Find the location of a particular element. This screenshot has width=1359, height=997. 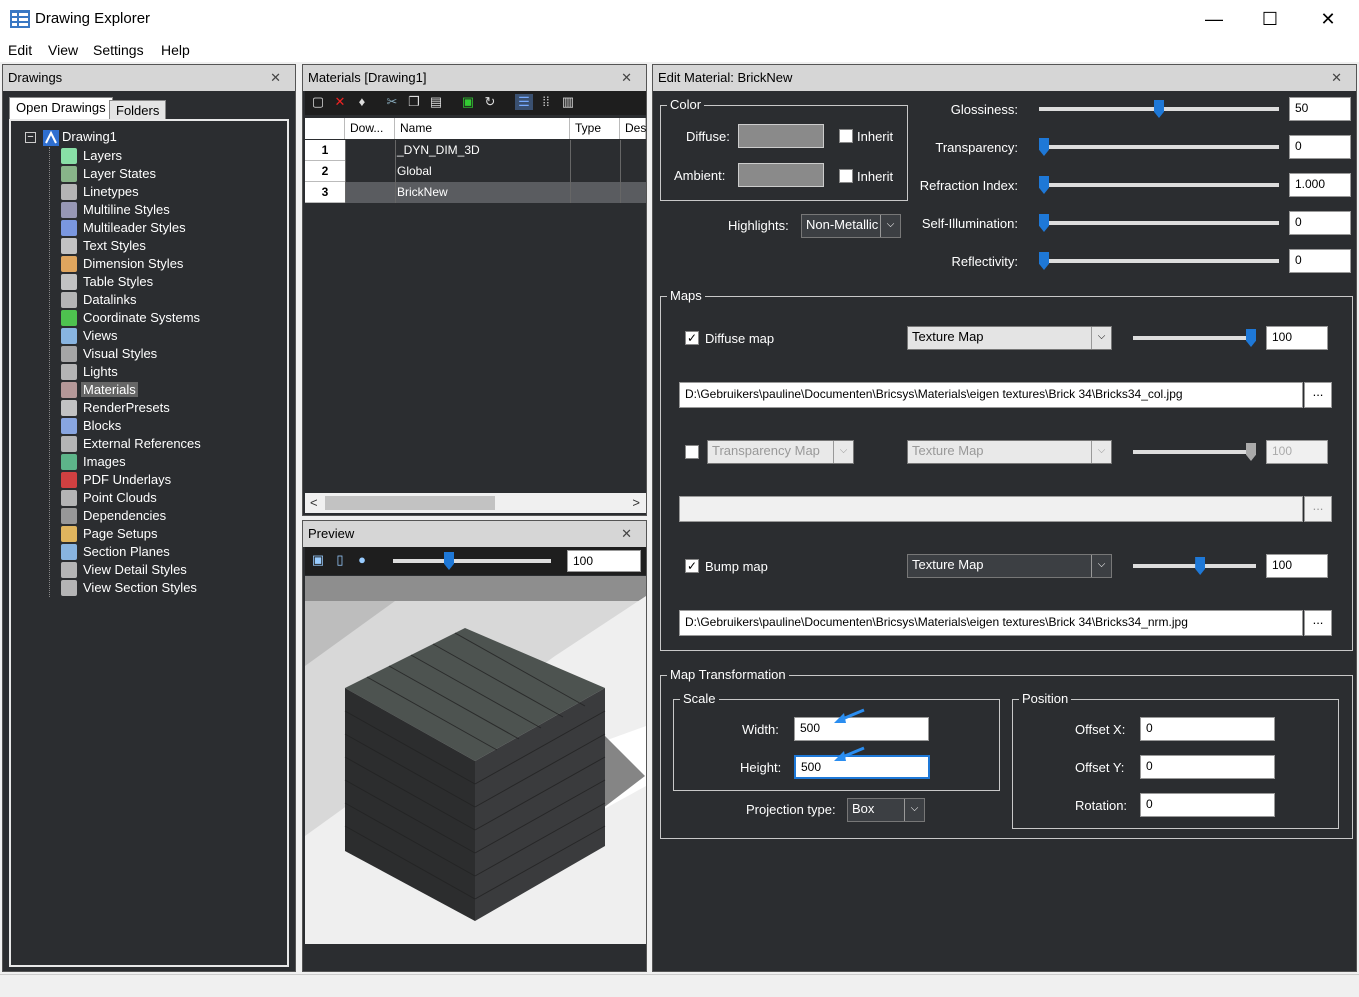

menu-view: View is located at coordinates (63, 50).